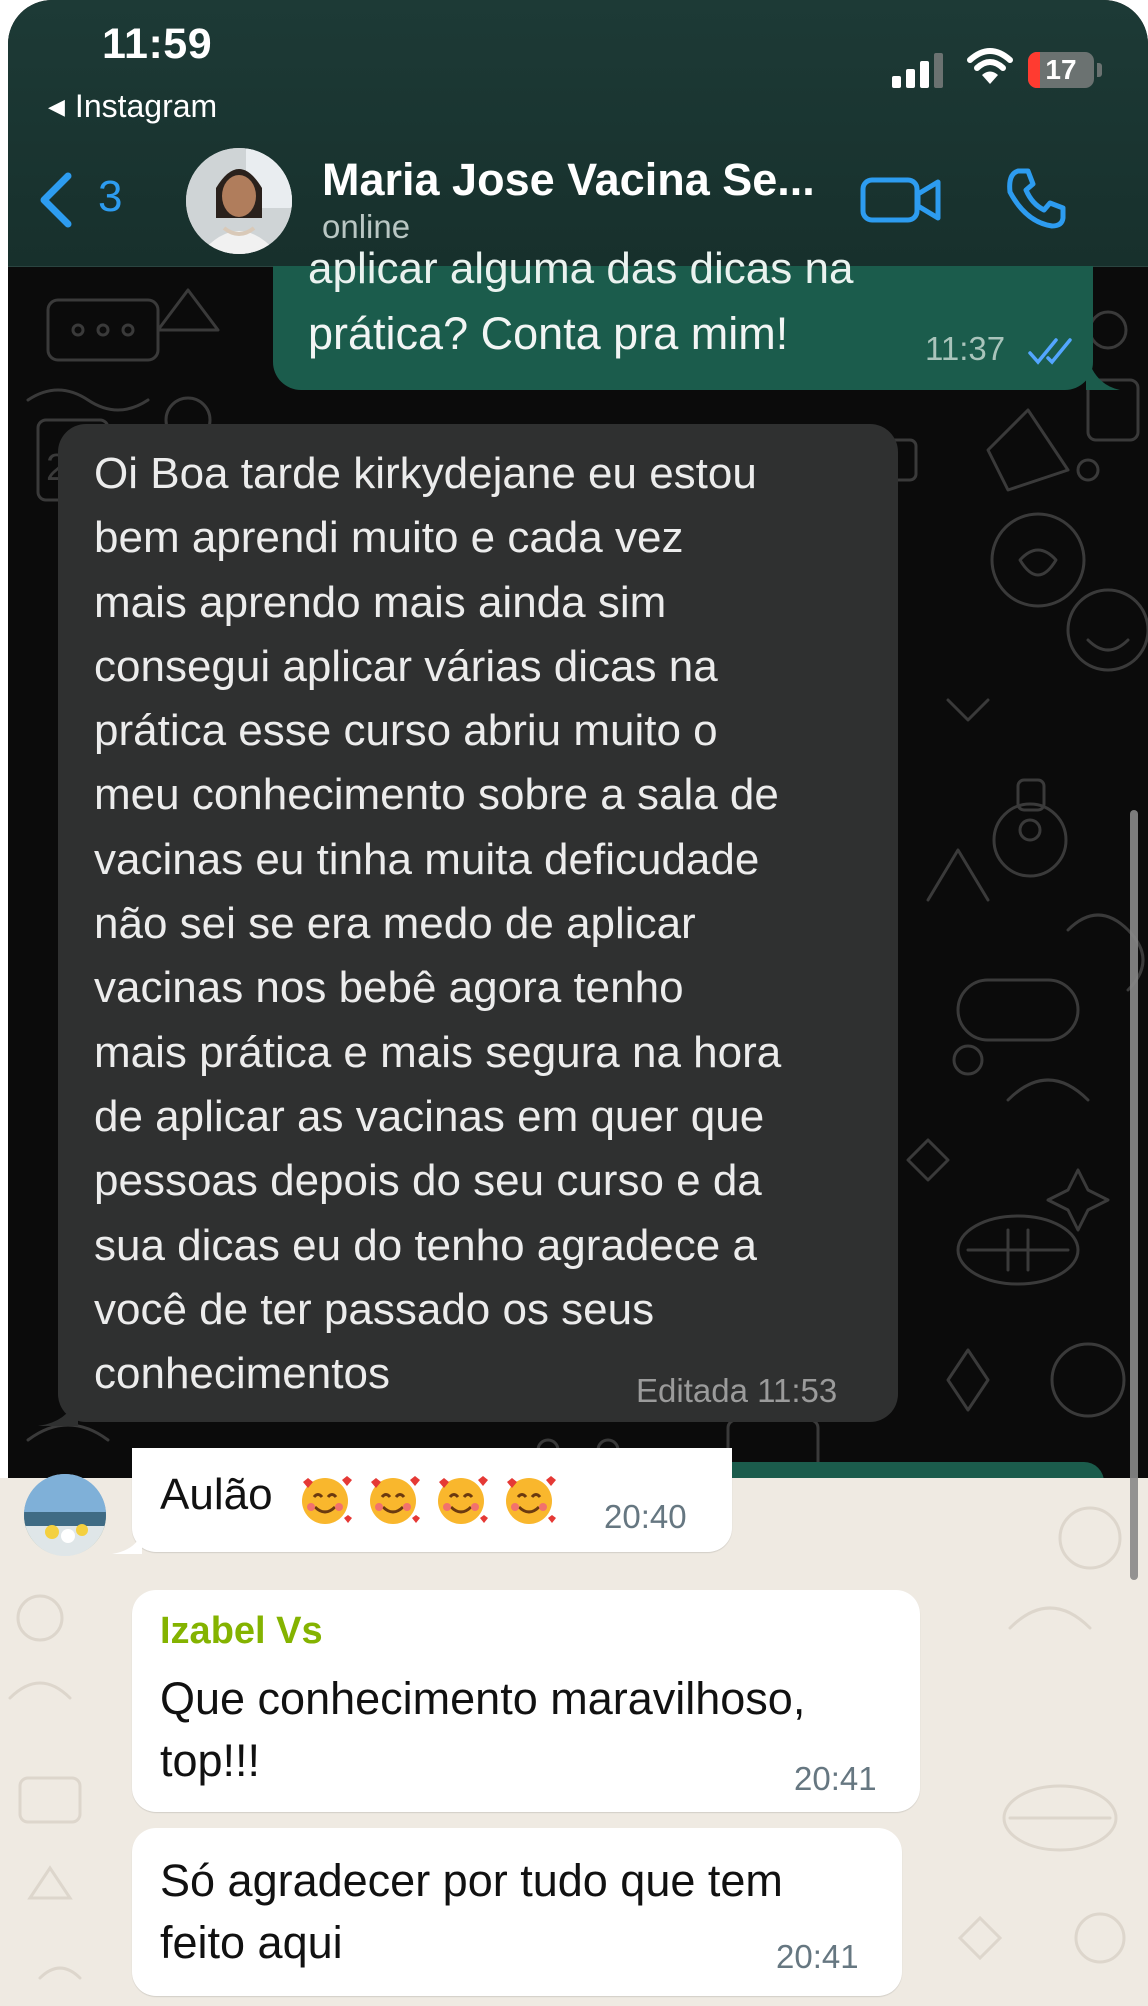 Image resolution: width=1148 pixels, height=2006 pixels. I want to click on group-member-avatar, so click(65, 1515).